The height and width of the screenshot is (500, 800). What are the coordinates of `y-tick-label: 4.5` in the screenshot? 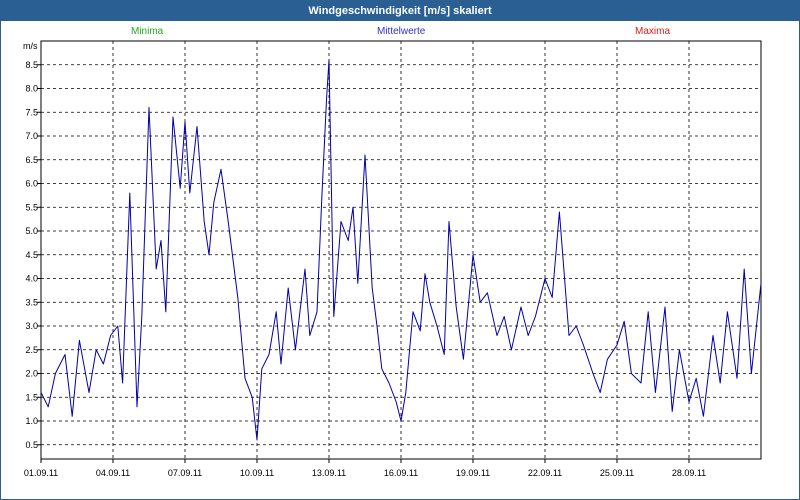 It's located at (31, 255).